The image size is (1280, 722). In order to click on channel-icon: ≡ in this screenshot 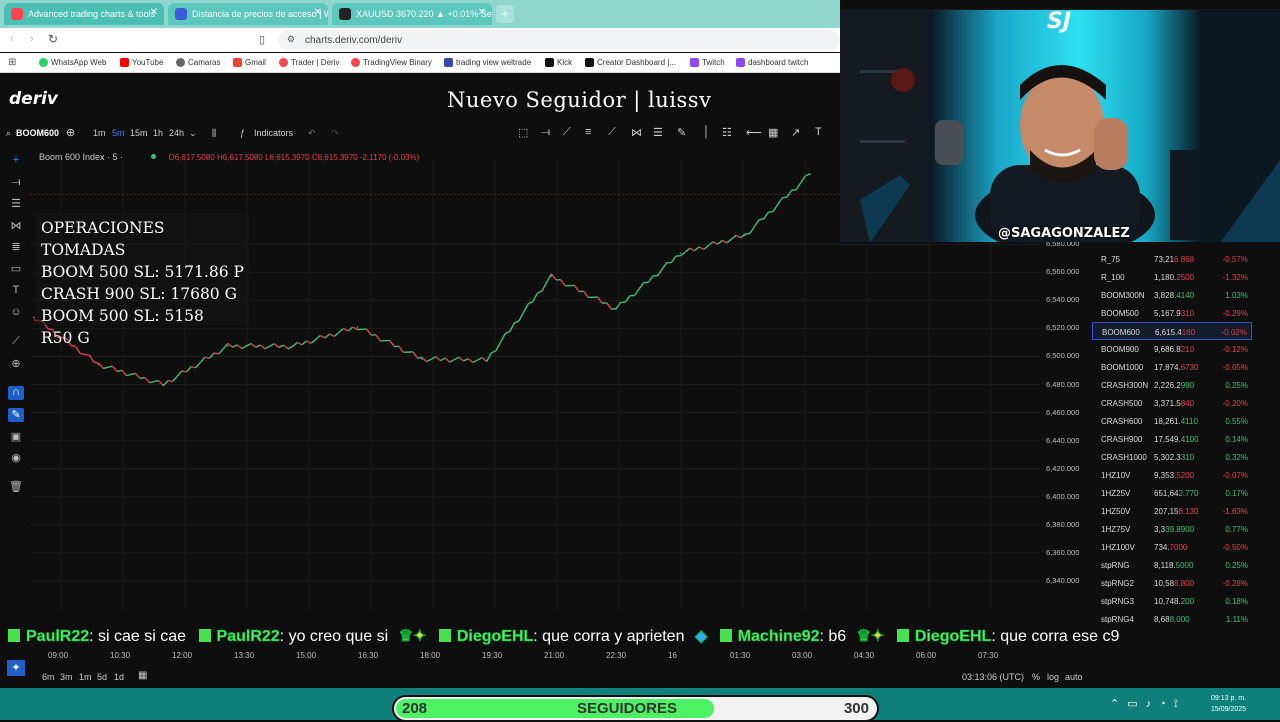, I will do `click(588, 132)`.